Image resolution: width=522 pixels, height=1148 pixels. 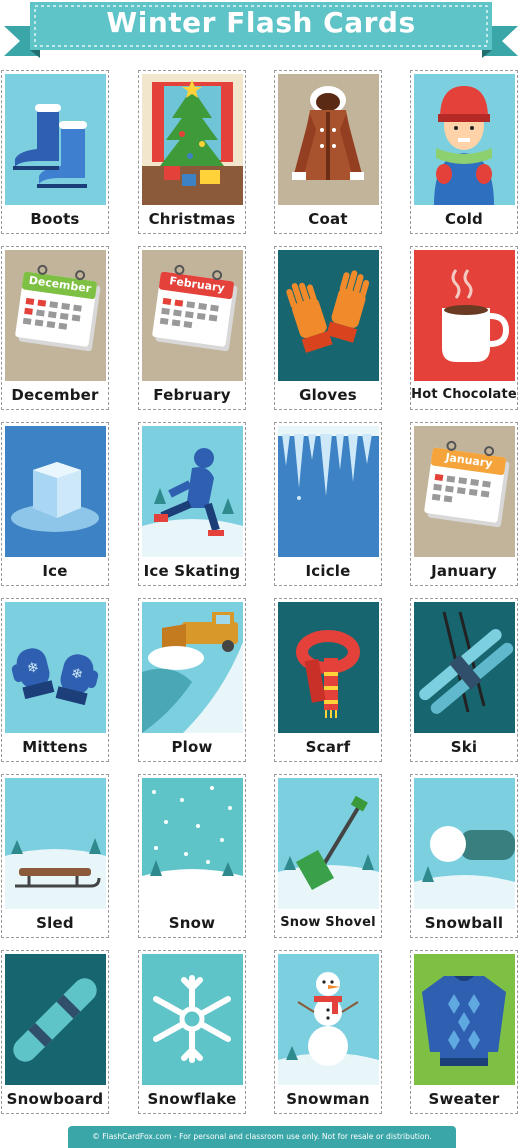 I want to click on shovel-icon, so click(x=328, y=843).